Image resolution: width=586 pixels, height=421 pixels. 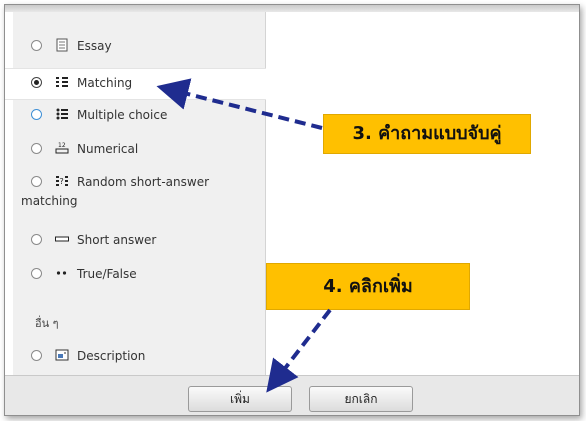 What do you see at coordinates (122, 115) in the screenshot?
I see `option-label-multiple-choice: Multiple choice` at bounding box center [122, 115].